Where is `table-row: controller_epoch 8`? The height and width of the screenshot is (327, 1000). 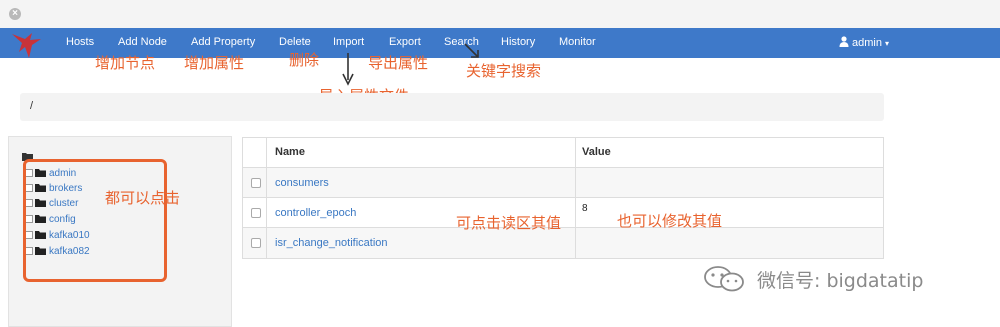 table-row: controller_epoch 8 is located at coordinates (563, 212).